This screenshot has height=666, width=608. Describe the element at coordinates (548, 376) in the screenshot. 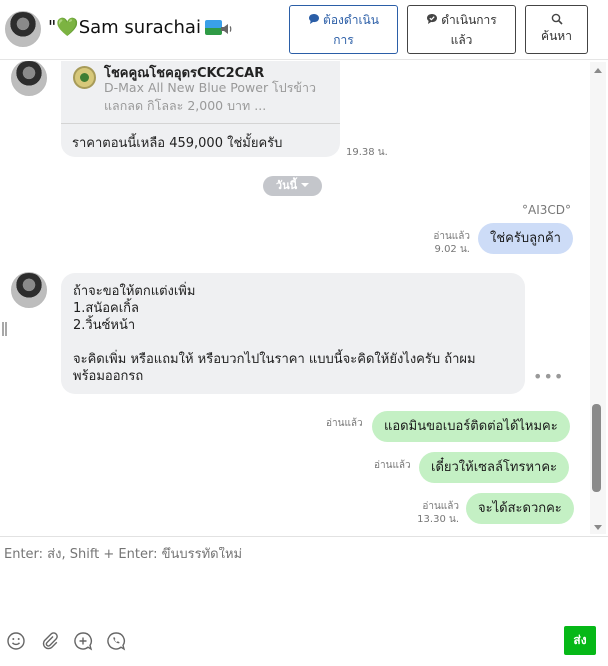

I see `more-options-icon: •••` at that location.